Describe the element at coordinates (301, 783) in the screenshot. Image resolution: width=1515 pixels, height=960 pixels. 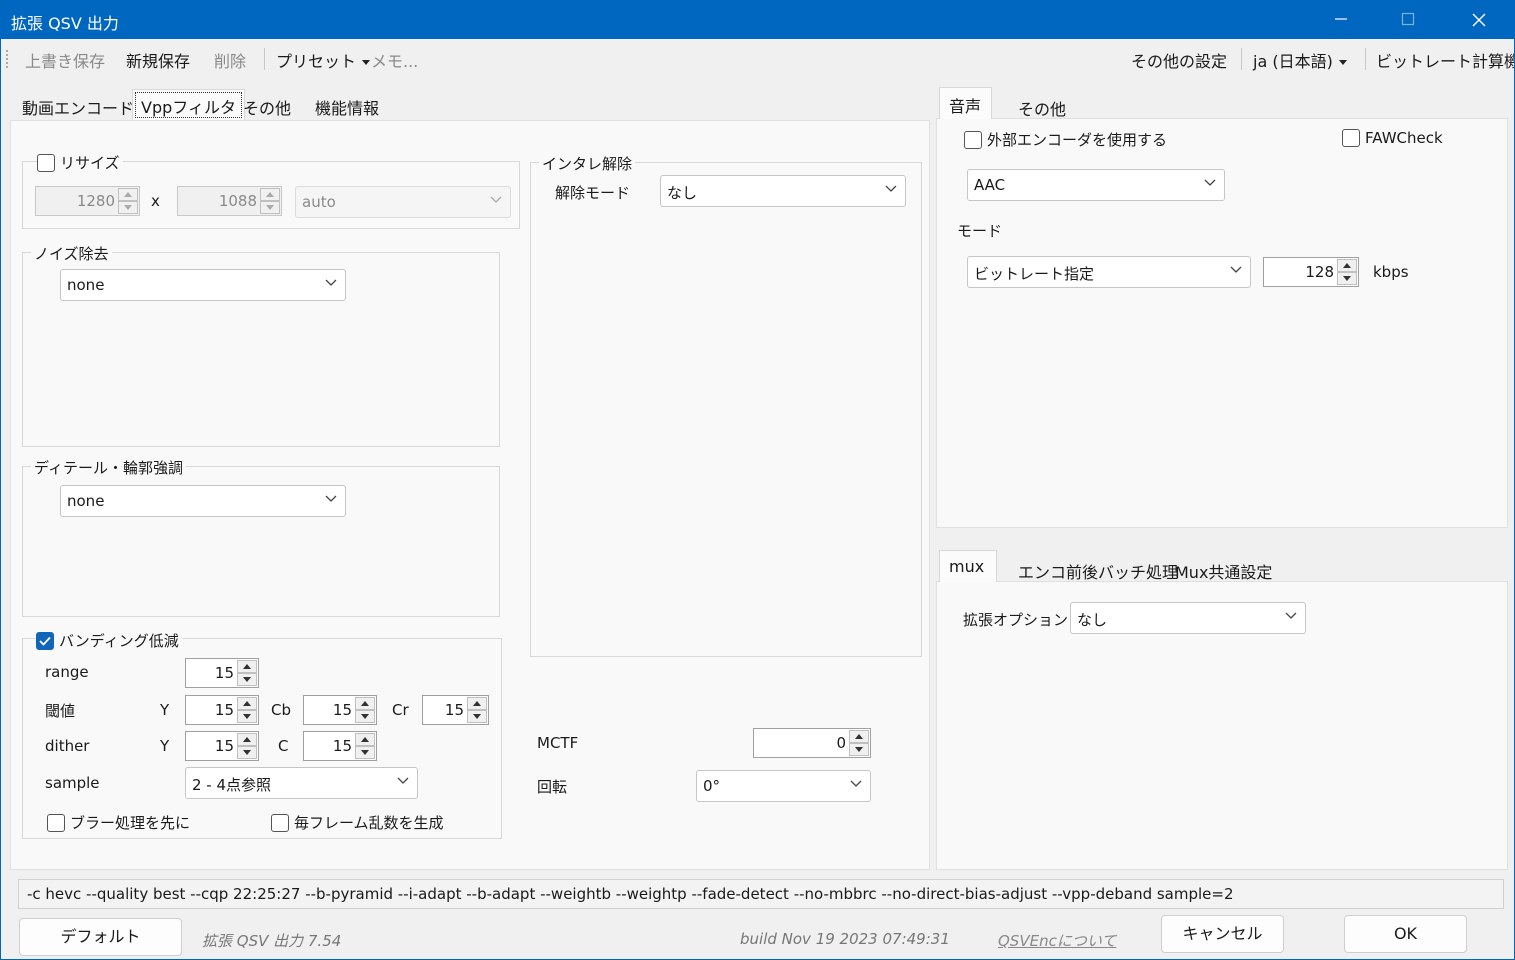
I see `sample-select: 2 - 4点参照` at that location.